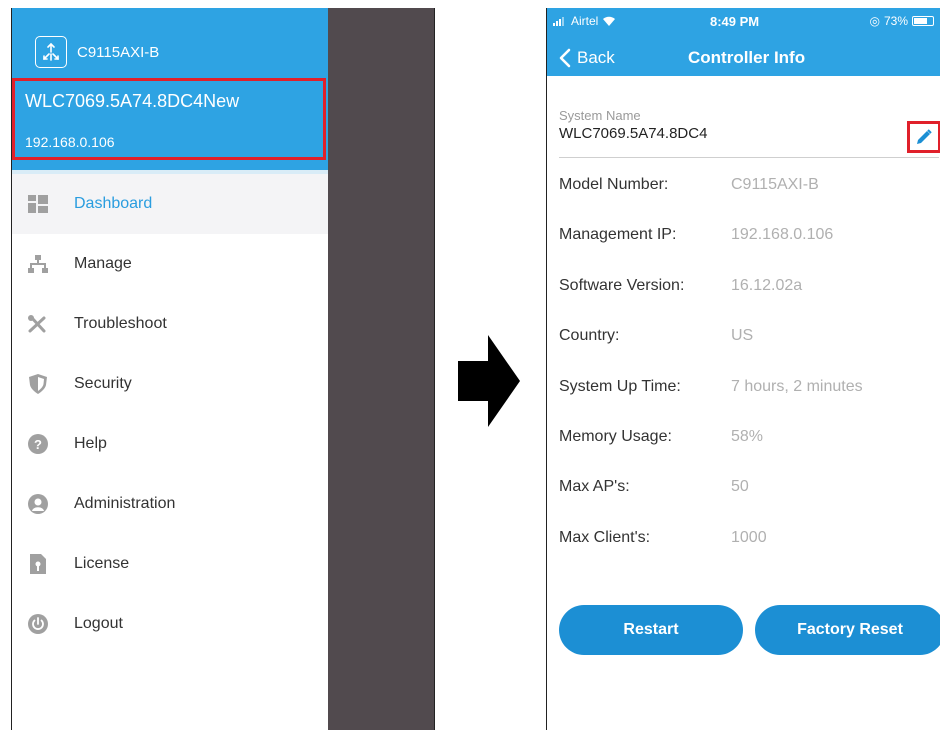 The image size is (940, 730). What do you see at coordinates (749, 537) in the screenshot?
I see `info-value: 1000` at bounding box center [749, 537].